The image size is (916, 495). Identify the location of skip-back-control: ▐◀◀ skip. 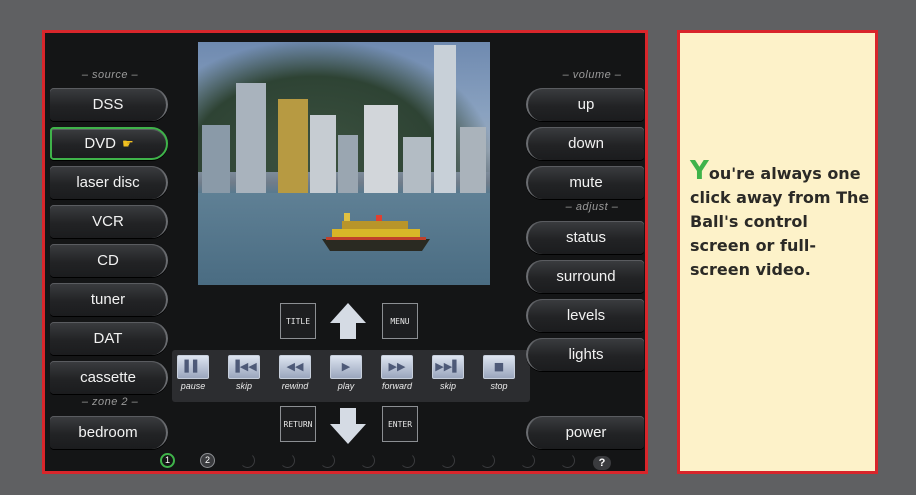
(244, 373).